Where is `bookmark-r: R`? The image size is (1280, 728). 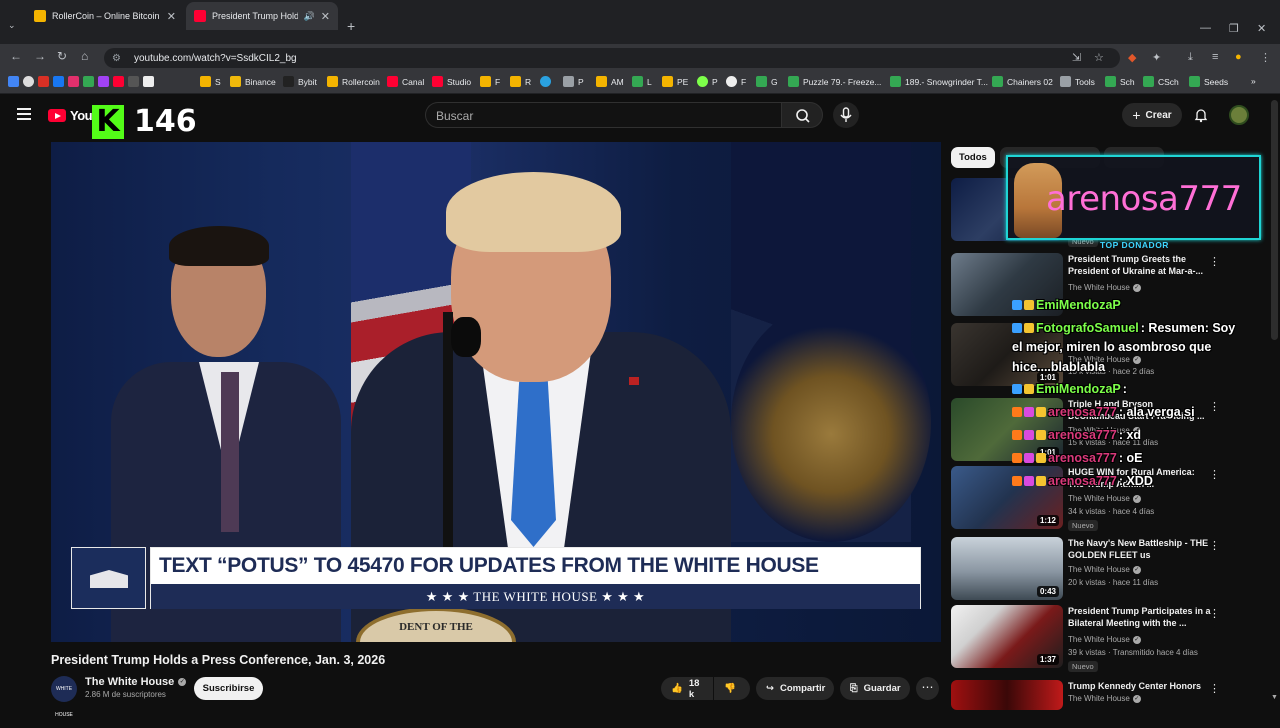
bookmark-r: R is located at coordinates (520, 81).